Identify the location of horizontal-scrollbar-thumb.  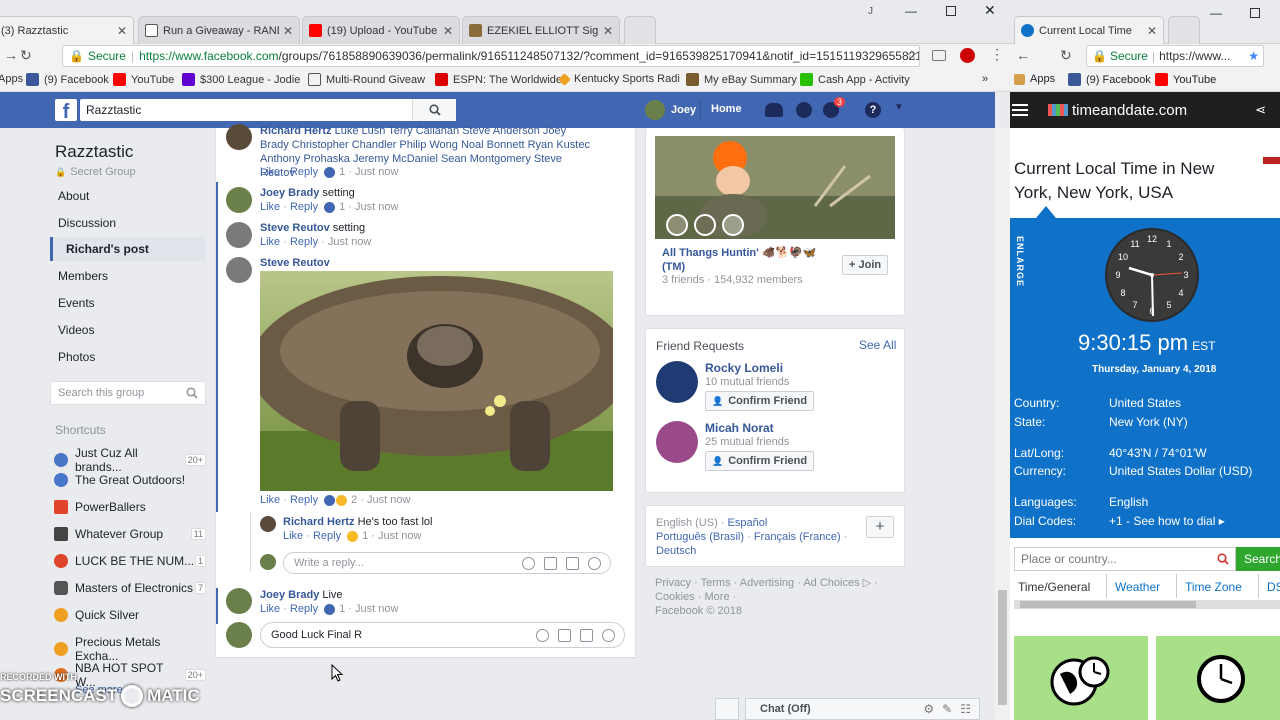
(1108, 604).